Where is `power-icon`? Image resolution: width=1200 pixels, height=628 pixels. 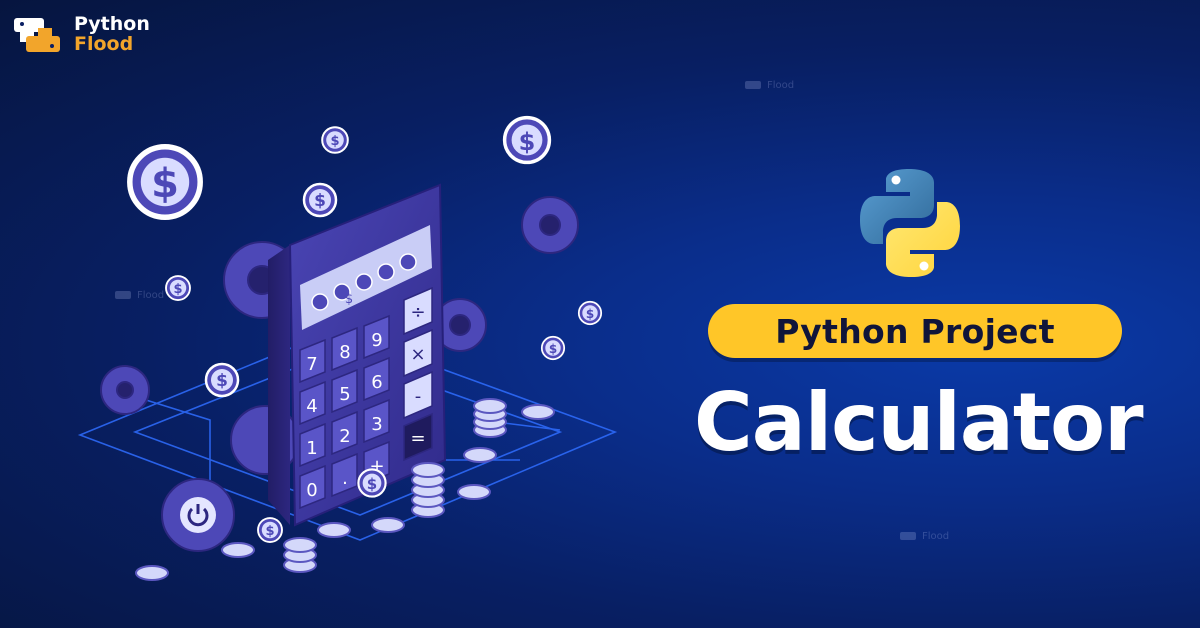
power-icon is located at coordinates (198, 515).